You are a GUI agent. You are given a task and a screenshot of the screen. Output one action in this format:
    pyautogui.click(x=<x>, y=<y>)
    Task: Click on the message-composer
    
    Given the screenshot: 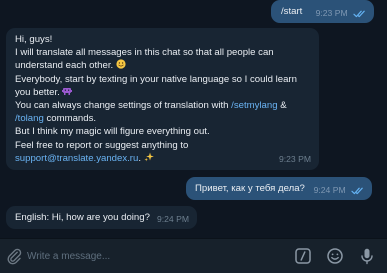 What is the action you would take?
    pyautogui.click(x=193, y=255)
    